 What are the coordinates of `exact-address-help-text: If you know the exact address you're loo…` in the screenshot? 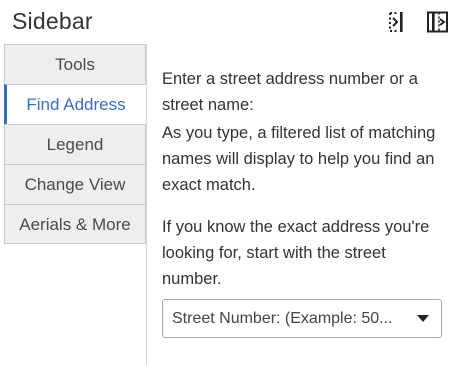 It's located at (296, 253).